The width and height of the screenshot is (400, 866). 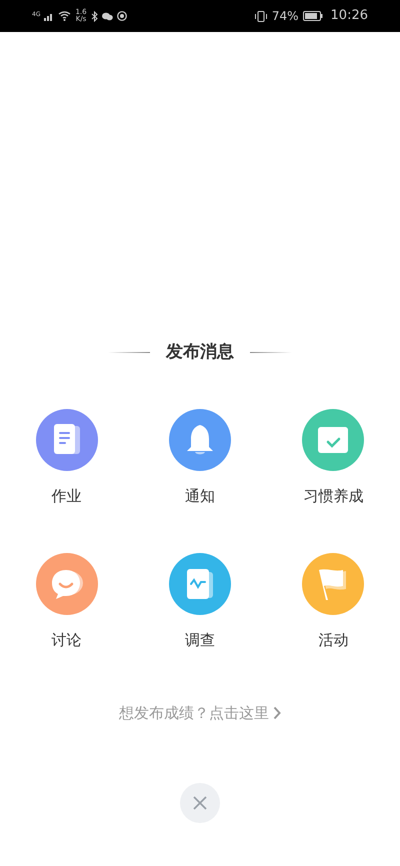 What do you see at coordinates (107, 16) in the screenshot?
I see `chat-bubbles-icon` at bounding box center [107, 16].